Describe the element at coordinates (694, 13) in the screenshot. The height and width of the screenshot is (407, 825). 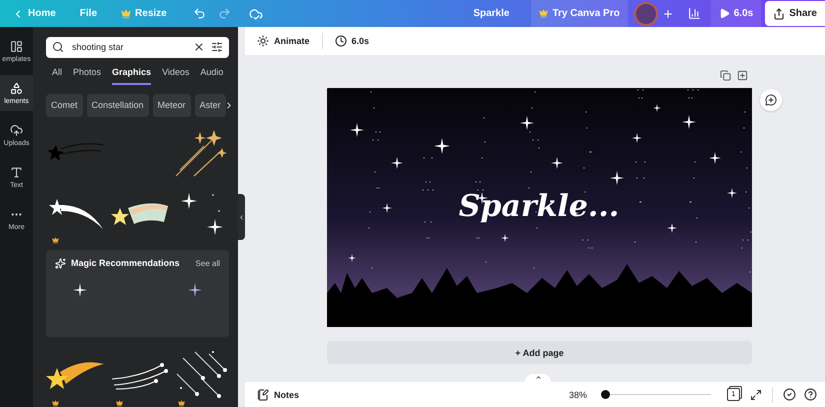
I see `chart-icon` at that location.